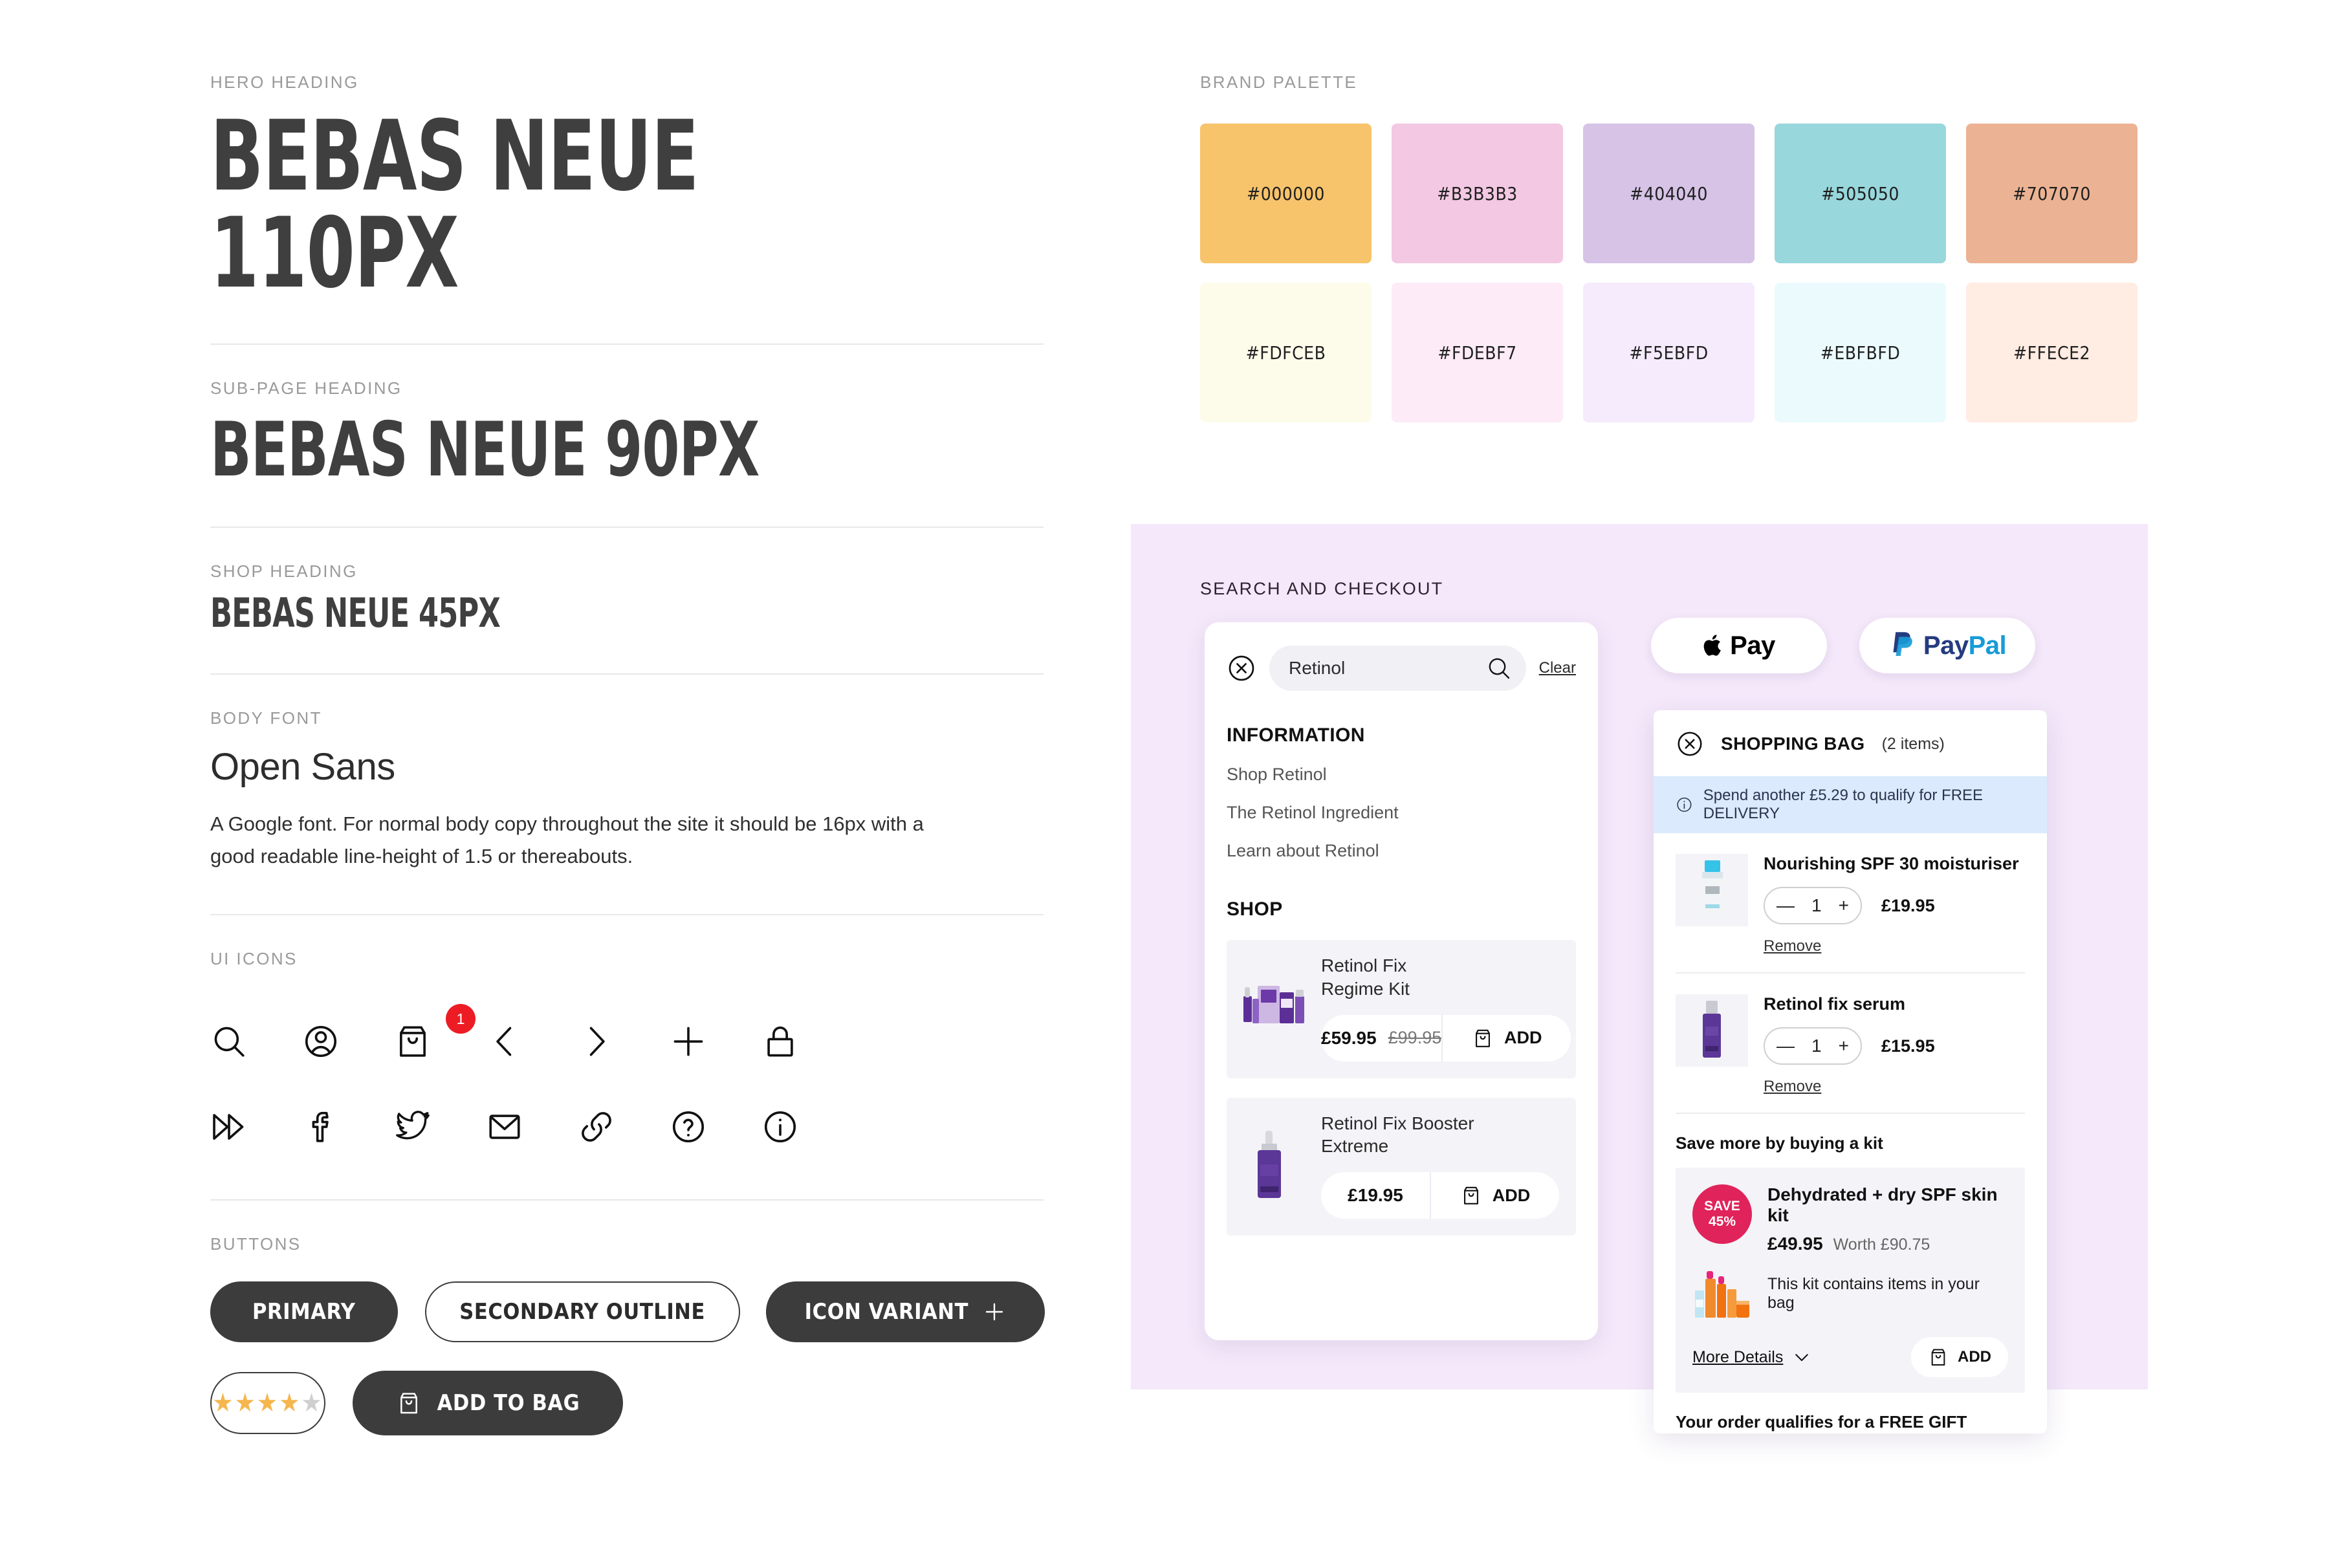 The width and height of the screenshot is (2329, 1568). I want to click on palette-row-2: #FDFCEB #FDEBF7 #F5EBFD #EBFBFD #FFECE2, so click(1669, 352).